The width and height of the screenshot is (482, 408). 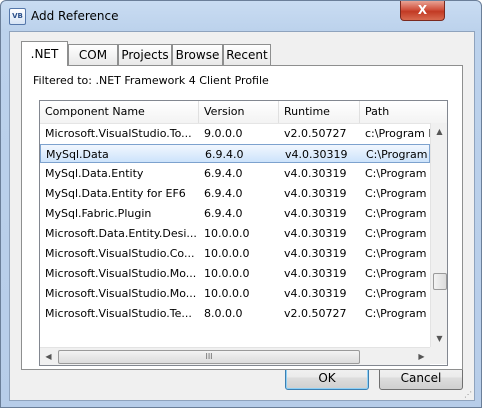 I want to click on cell-component-name: MySql.Fabric.Plugin, so click(x=98, y=213).